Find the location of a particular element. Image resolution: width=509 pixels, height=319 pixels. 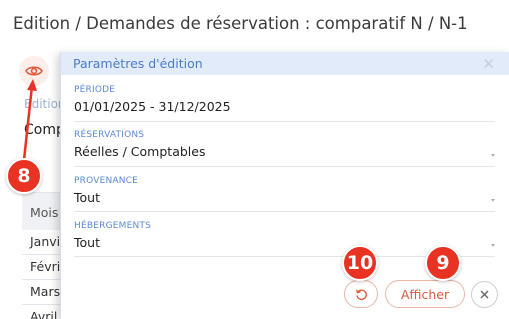

annotation-badge-10: 10 is located at coordinates (360, 263).